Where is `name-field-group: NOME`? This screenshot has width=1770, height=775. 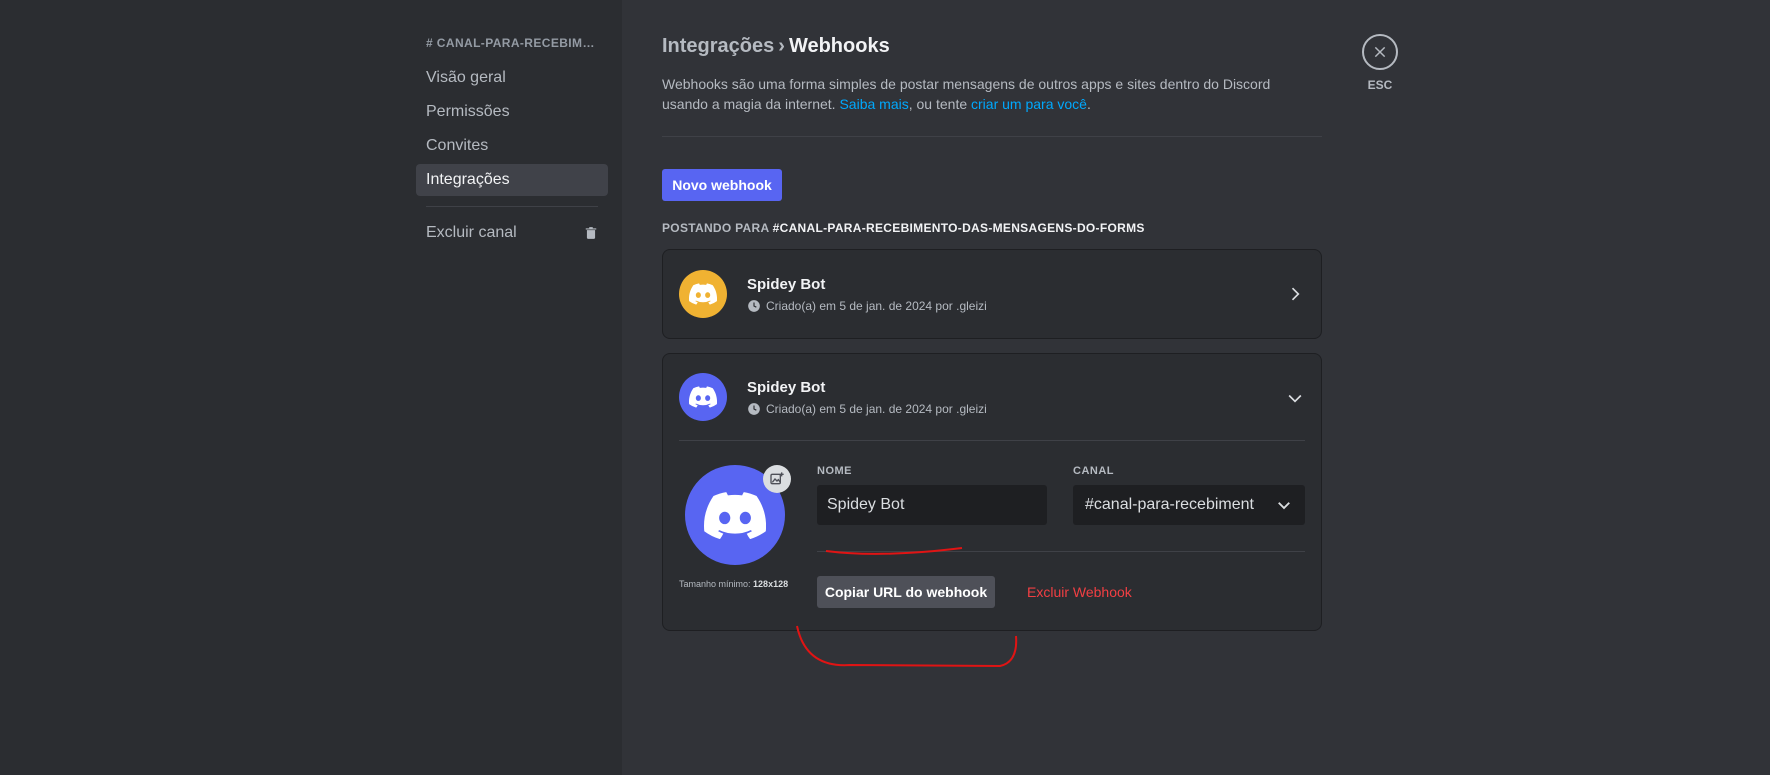
name-field-group: NOME is located at coordinates (932, 495).